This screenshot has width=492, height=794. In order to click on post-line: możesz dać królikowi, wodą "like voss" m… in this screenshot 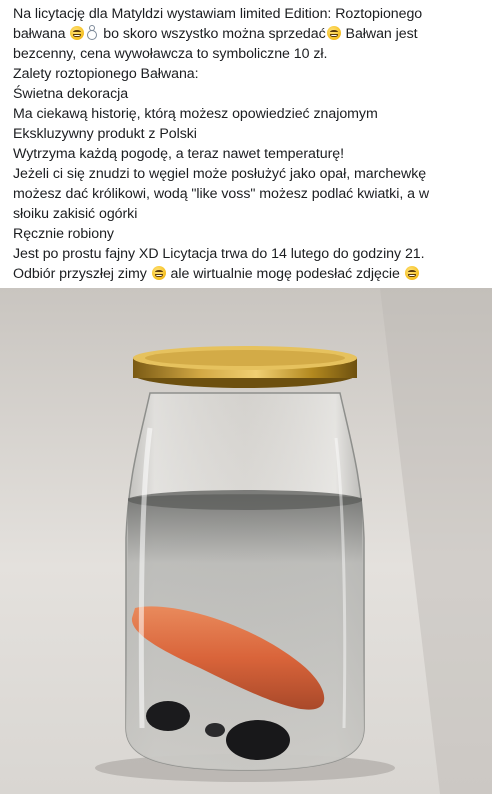, I will do `click(248, 194)`.